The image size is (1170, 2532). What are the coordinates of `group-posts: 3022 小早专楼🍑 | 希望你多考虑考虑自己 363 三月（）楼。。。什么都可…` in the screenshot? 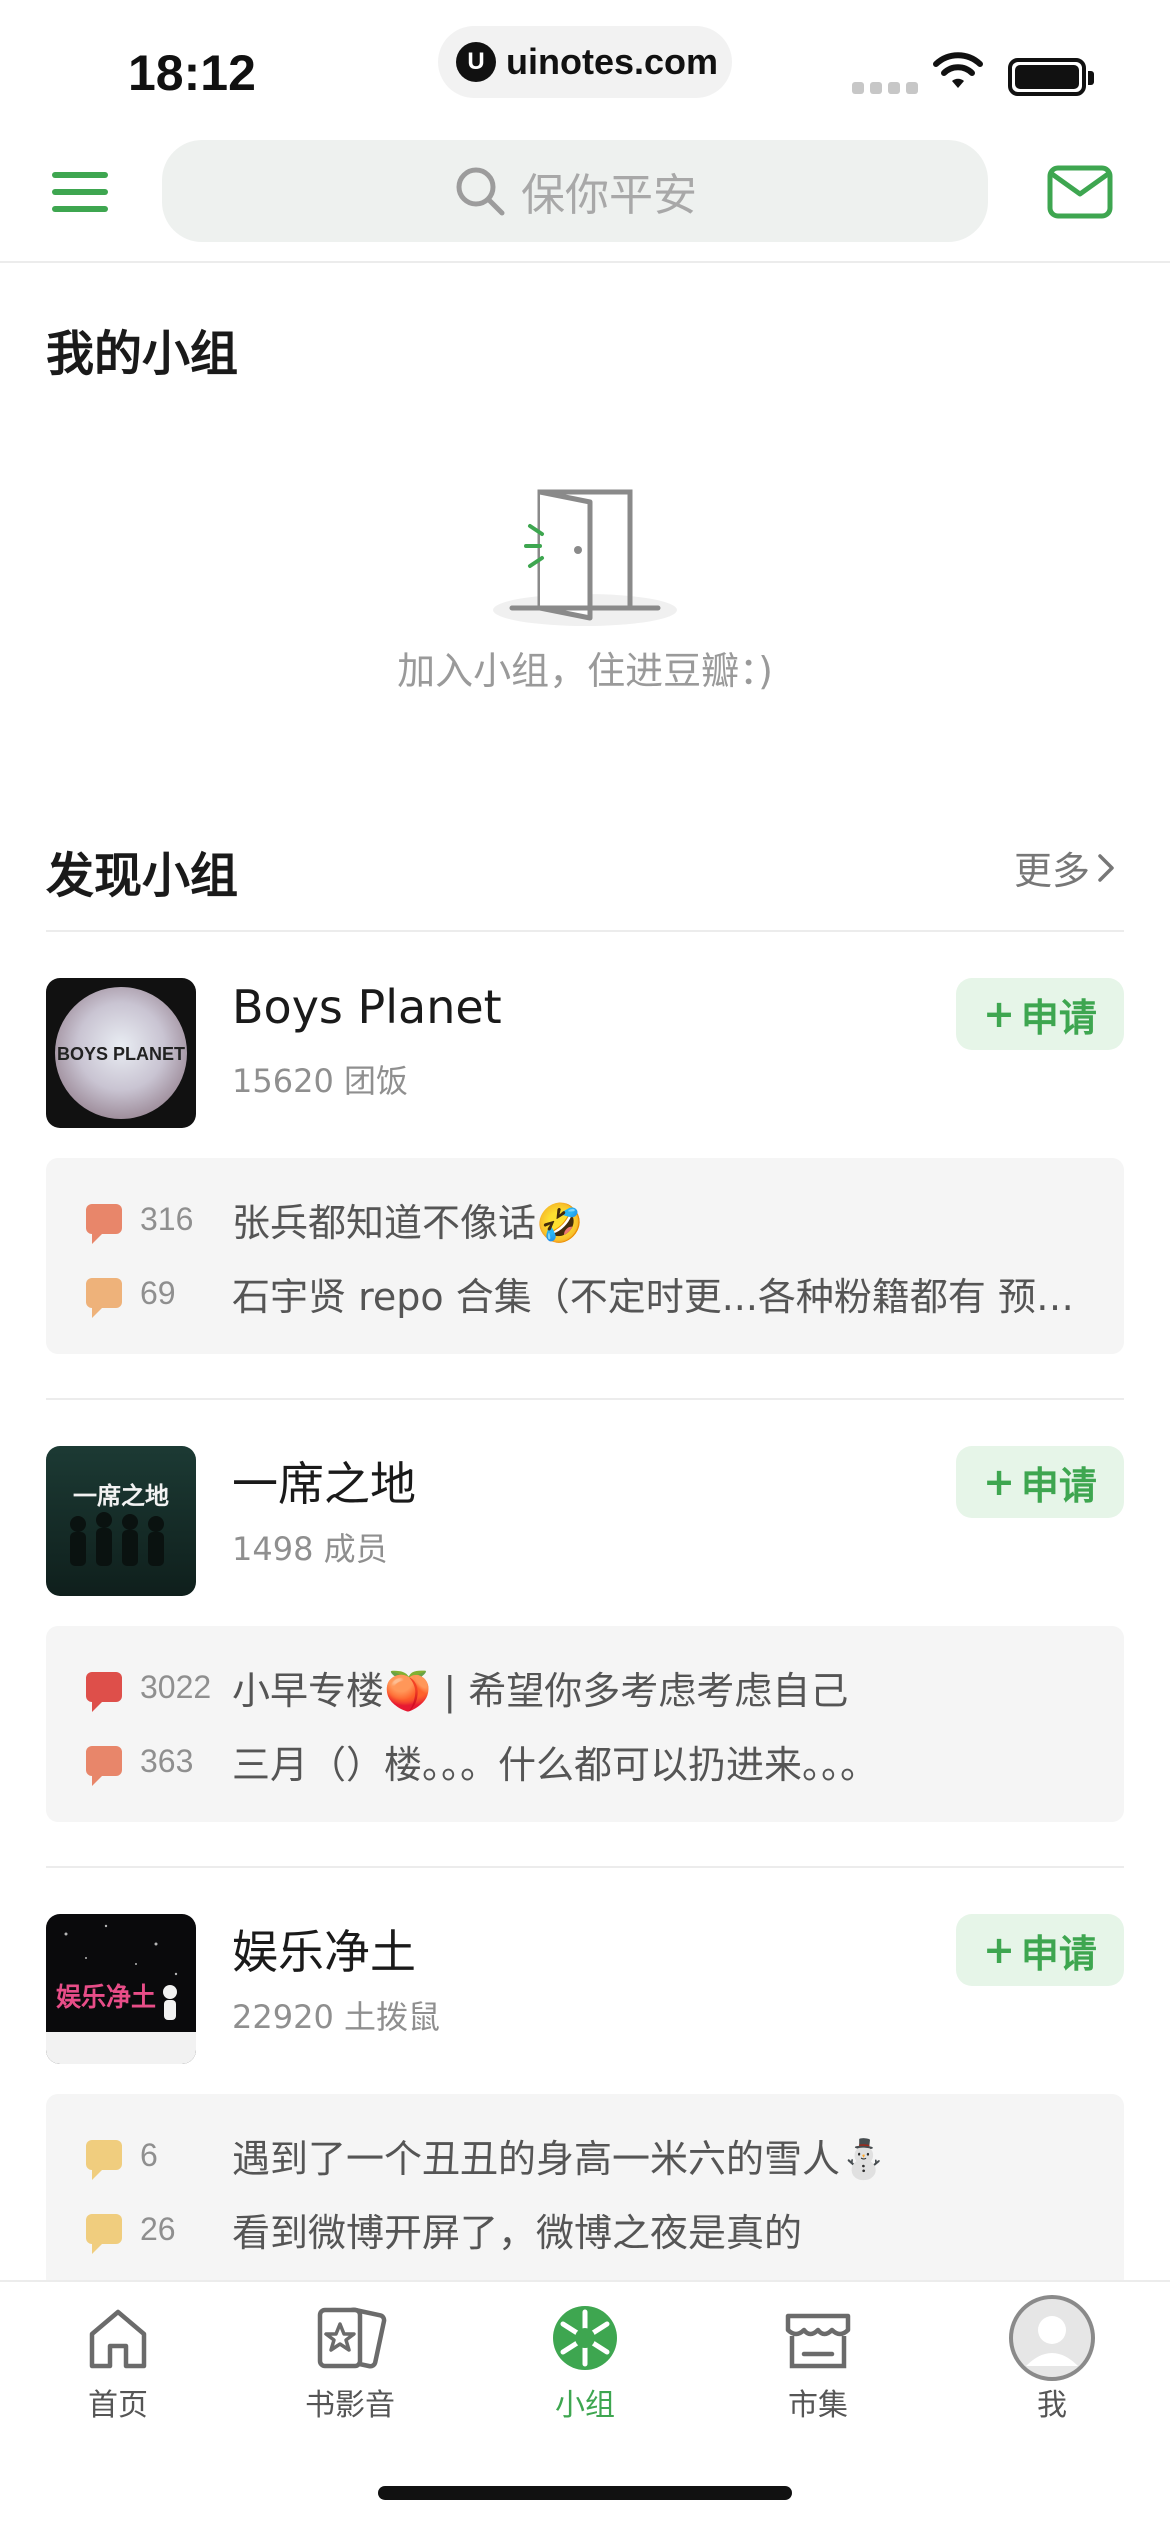 It's located at (585, 1724).